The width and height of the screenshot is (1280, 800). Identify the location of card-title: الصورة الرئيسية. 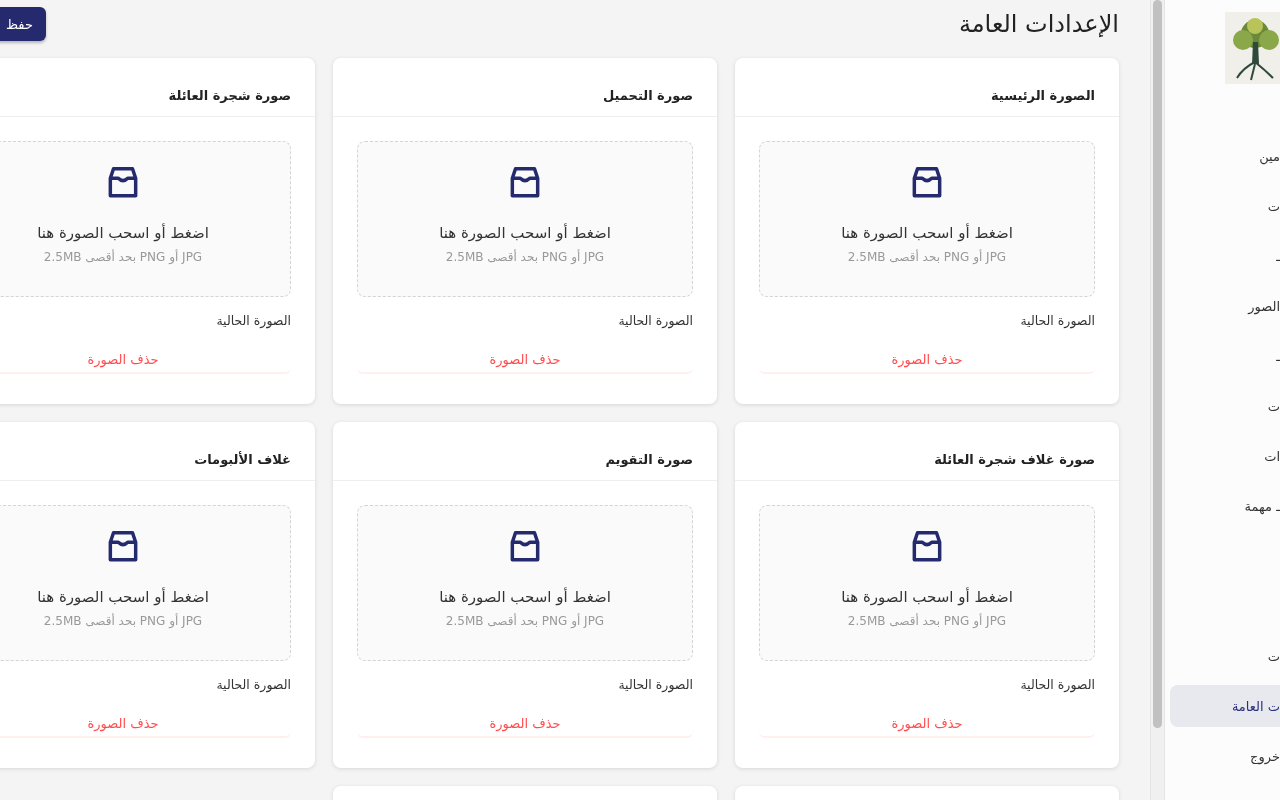
(1043, 94).